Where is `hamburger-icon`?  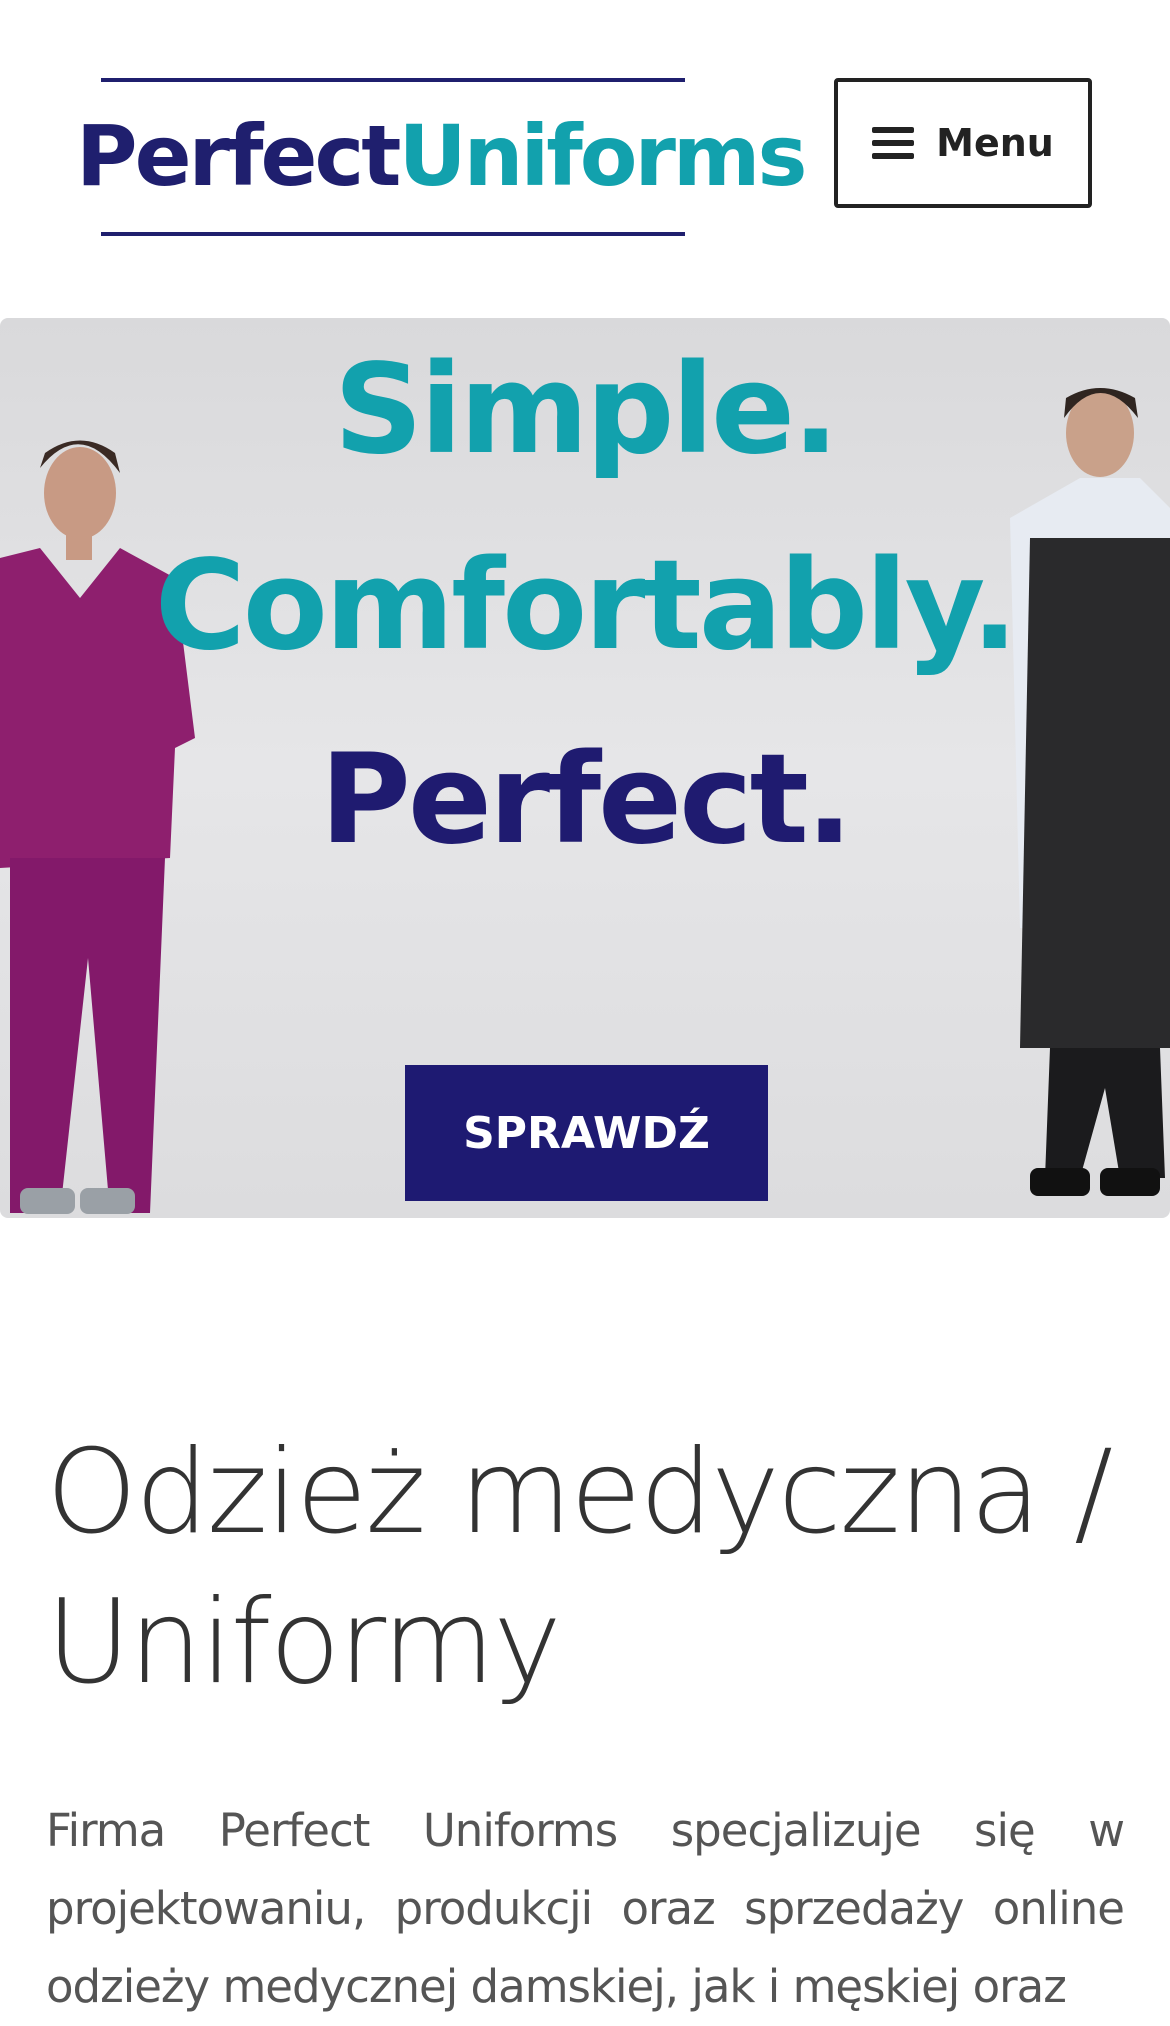 hamburger-icon is located at coordinates (893, 143).